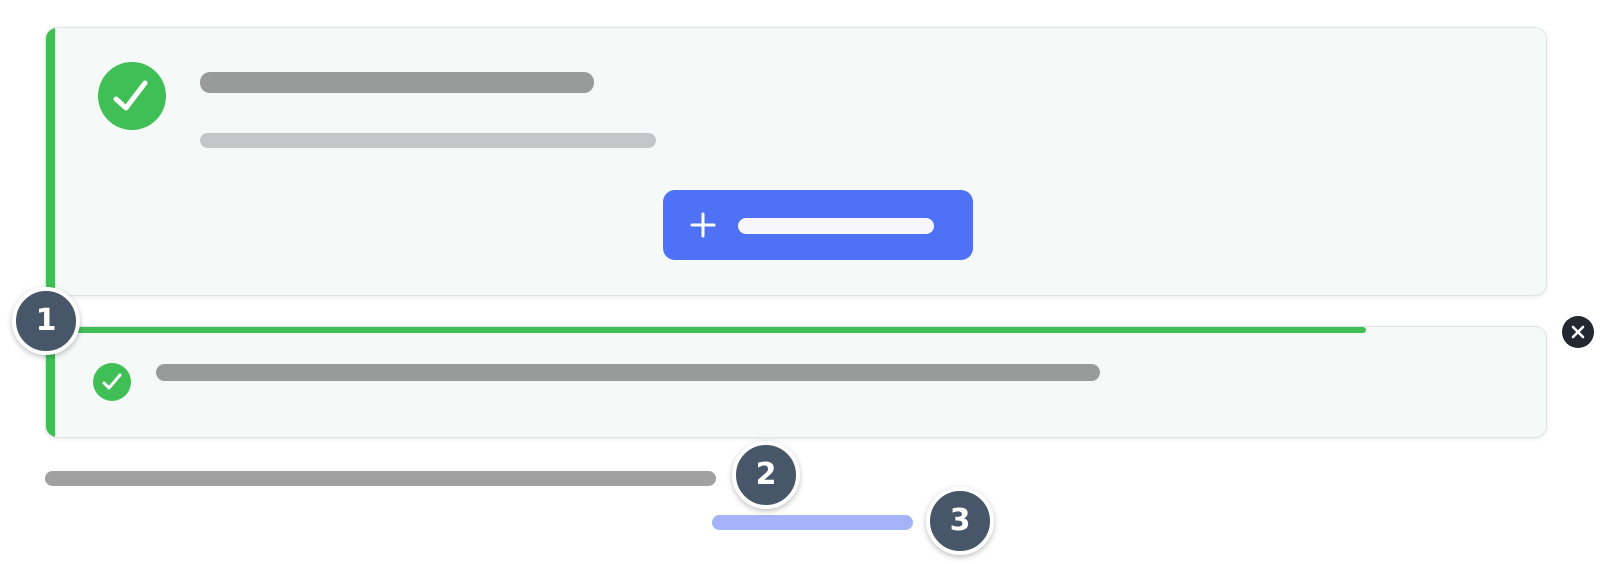 The width and height of the screenshot is (1600, 564). What do you see at coordinates (812, 522) in the screenshot?
I see `footer-link` at bounding box center [812, 522].